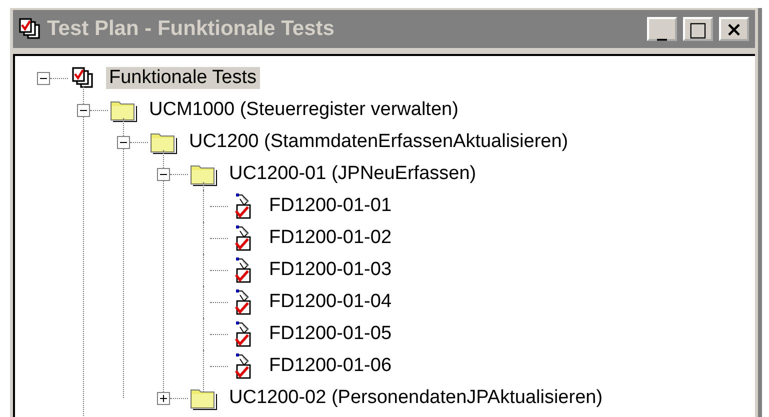 The height and width of the screenshot is (417, 769). What do you see at coordinates (330, 302) in the screenshot?
I see `tree-item: FD1200-01-04` at bounding box center [330, 302].